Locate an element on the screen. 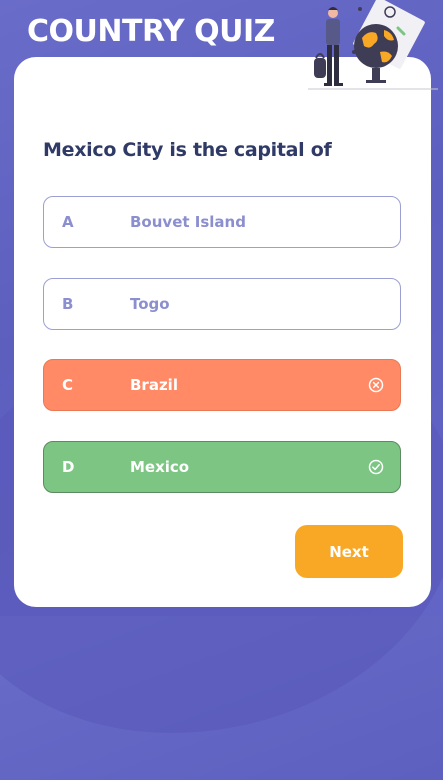 The width and height of the screenshot is (443, 780). option-b: B Togo is located at coordinates (222, 304).